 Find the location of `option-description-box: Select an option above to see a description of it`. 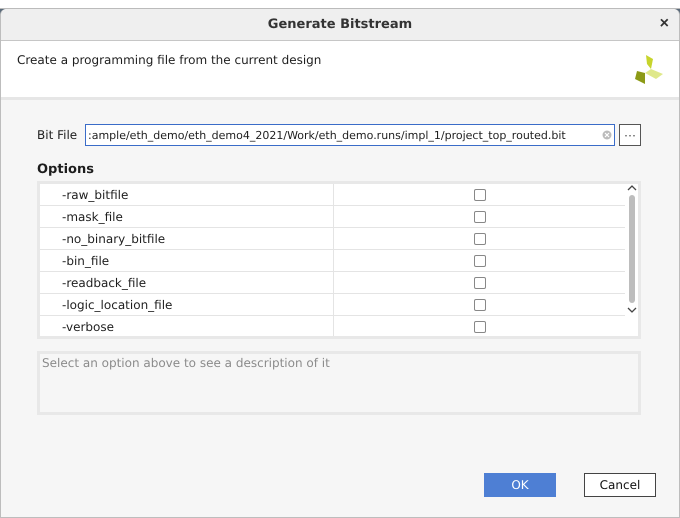

option-description-box: Select an option above to see a description of it is located at coordinates (339, 383).